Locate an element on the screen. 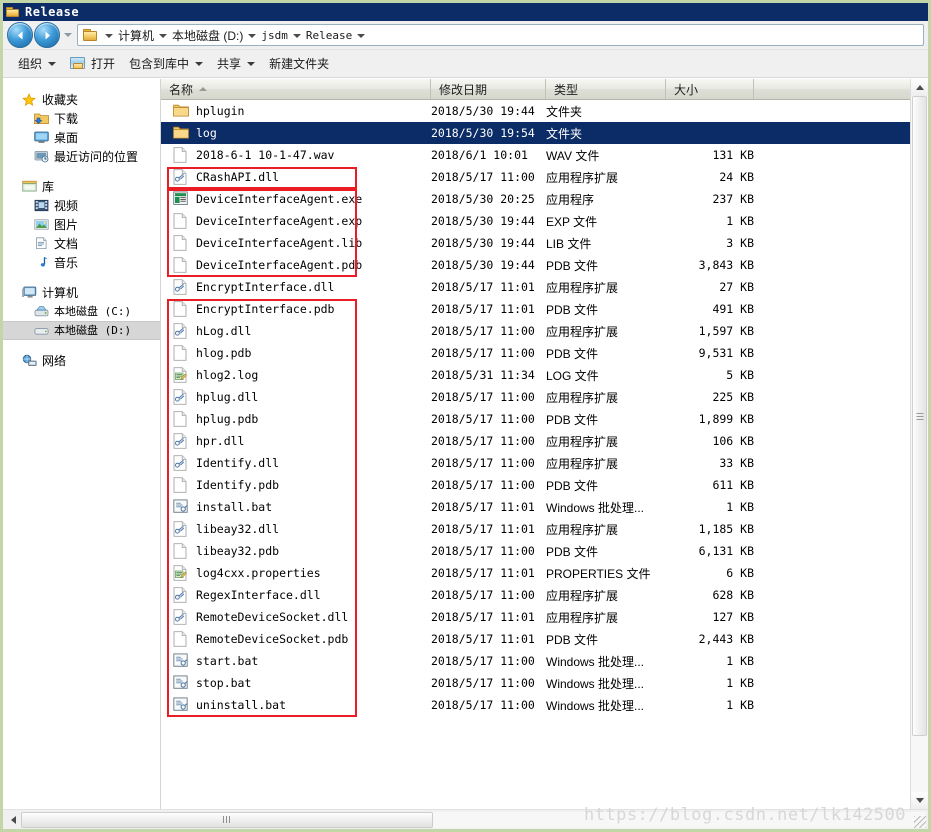 The width and height of the screenshot is (931, 832). scroll-left-button is located at coordinates (13, 820).